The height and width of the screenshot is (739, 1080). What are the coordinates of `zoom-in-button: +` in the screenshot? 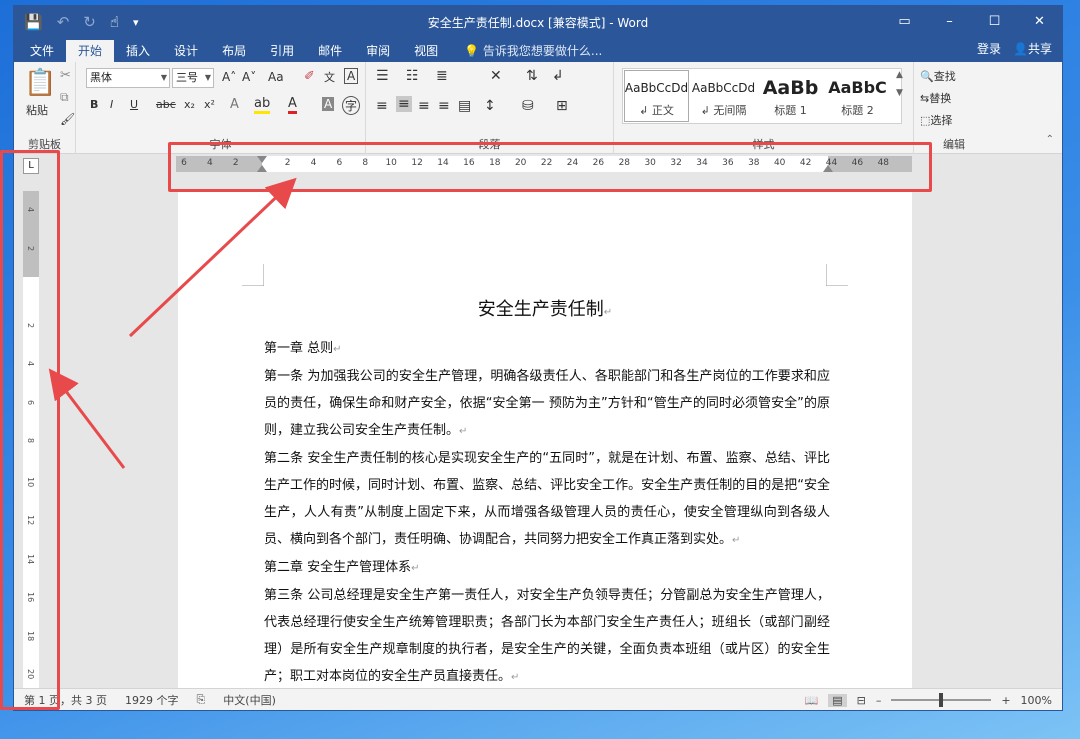 It's located at (1005, 700).